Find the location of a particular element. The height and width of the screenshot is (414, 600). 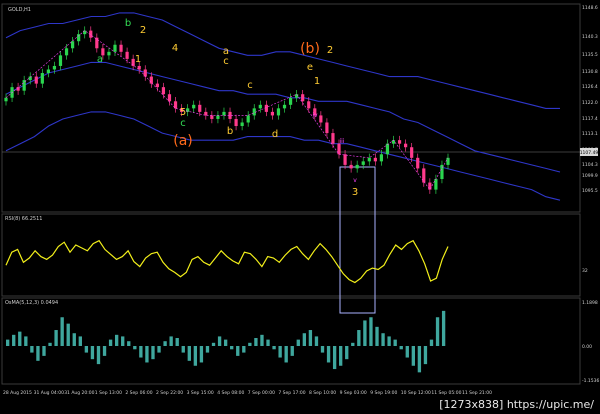

price-tick: 1126.4 is located at coordinates (590, 87).